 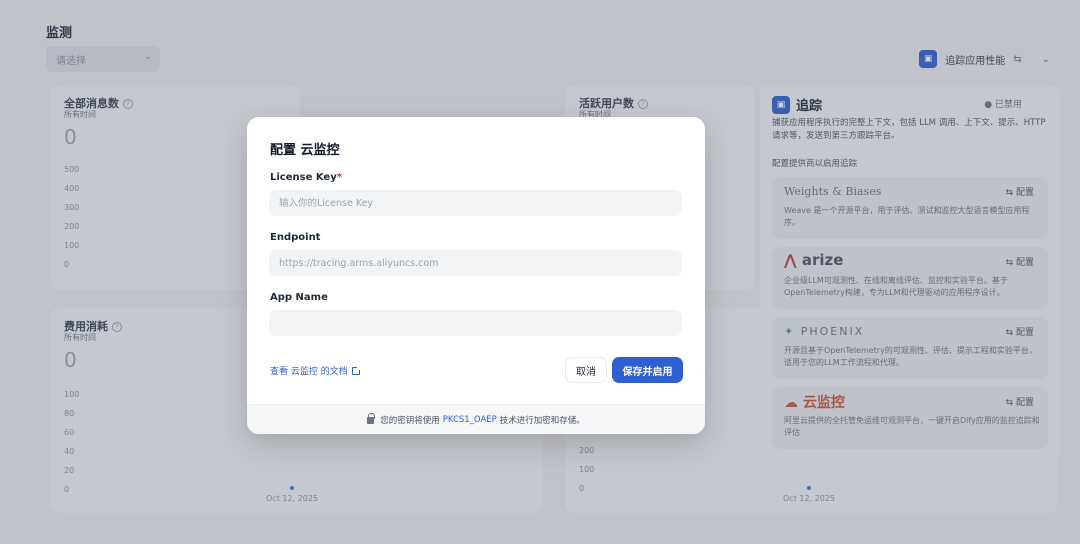 I want to click on docs-link: 查看 云监控 的文档, so click(x=315, y=370).